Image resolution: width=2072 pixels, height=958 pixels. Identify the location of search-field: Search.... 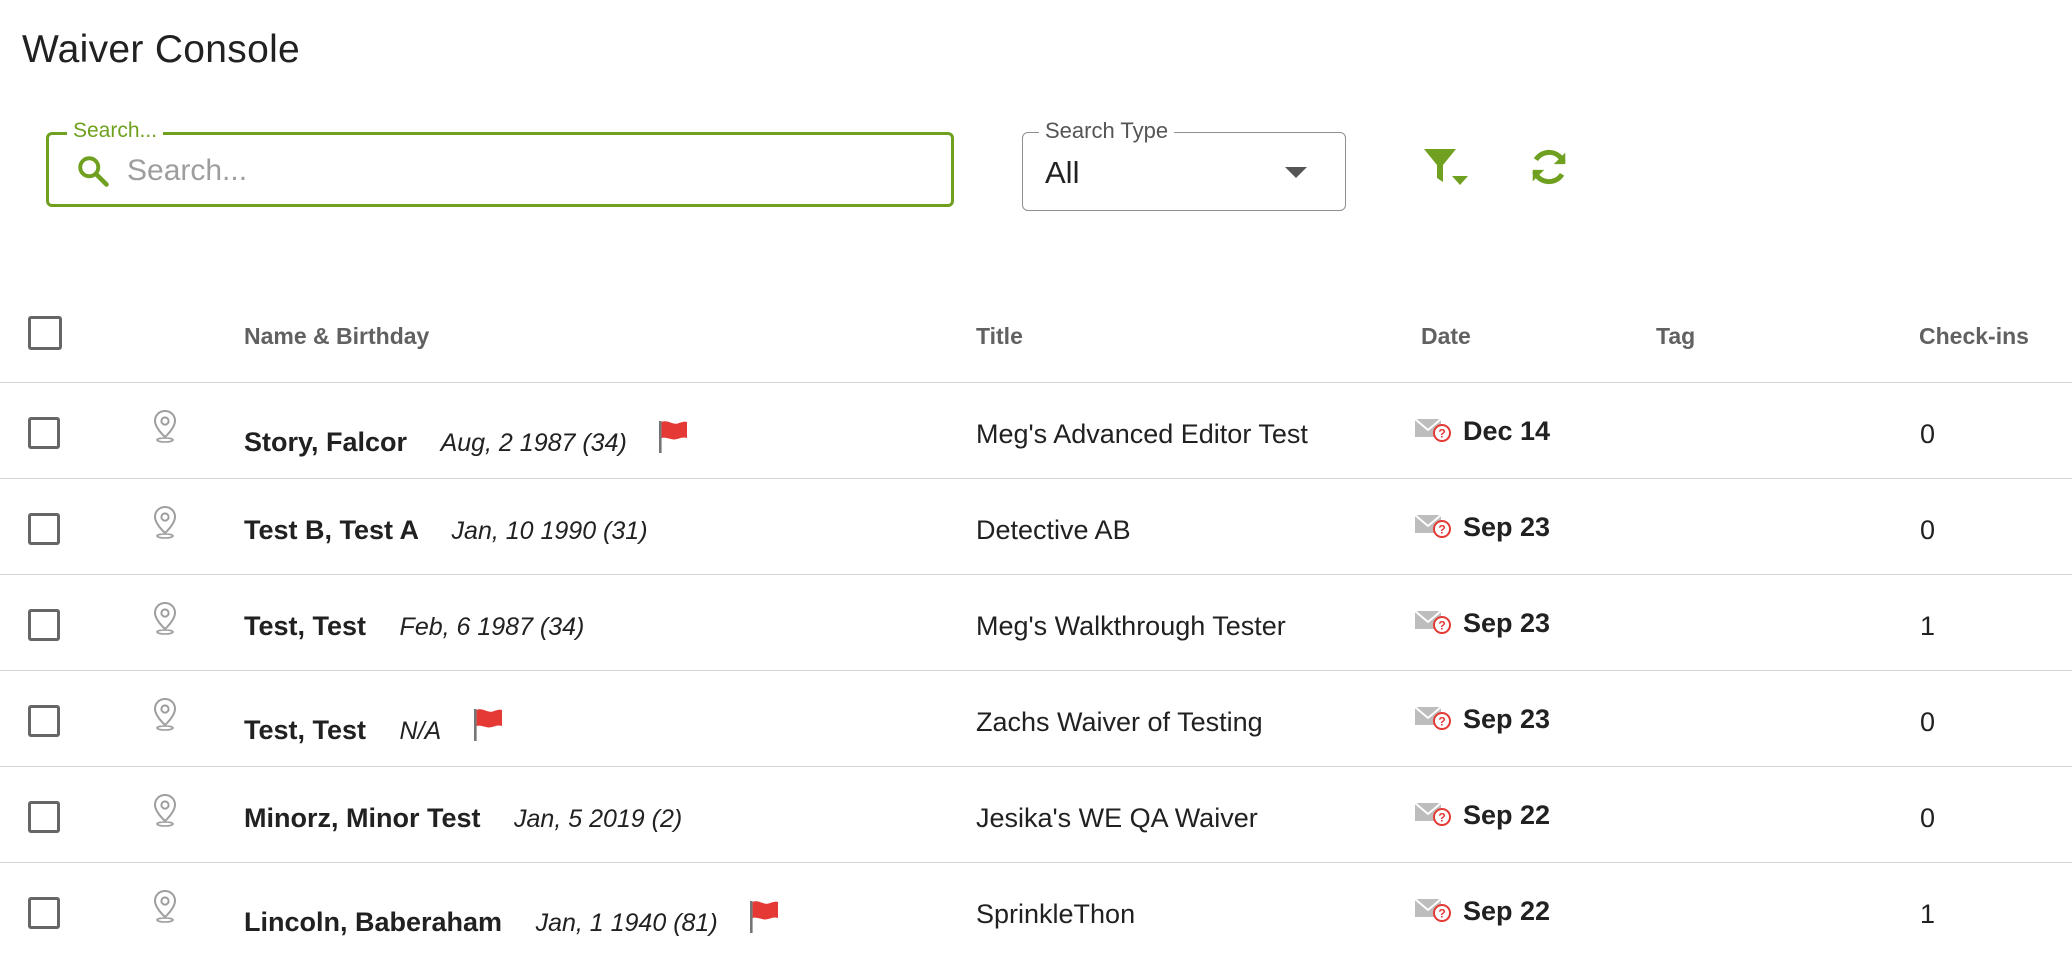
(500, 163).